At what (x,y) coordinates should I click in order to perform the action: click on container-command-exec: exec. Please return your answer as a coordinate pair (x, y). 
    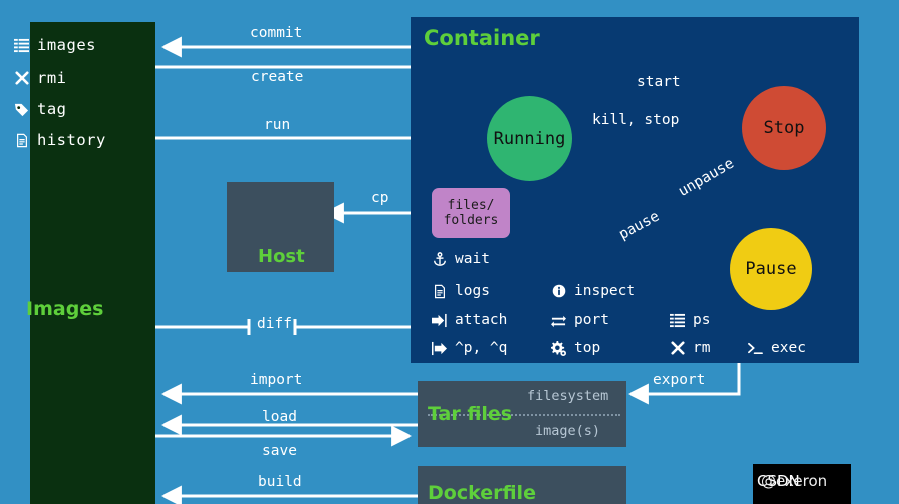
    Looking at the image, I should click on (777, 348).